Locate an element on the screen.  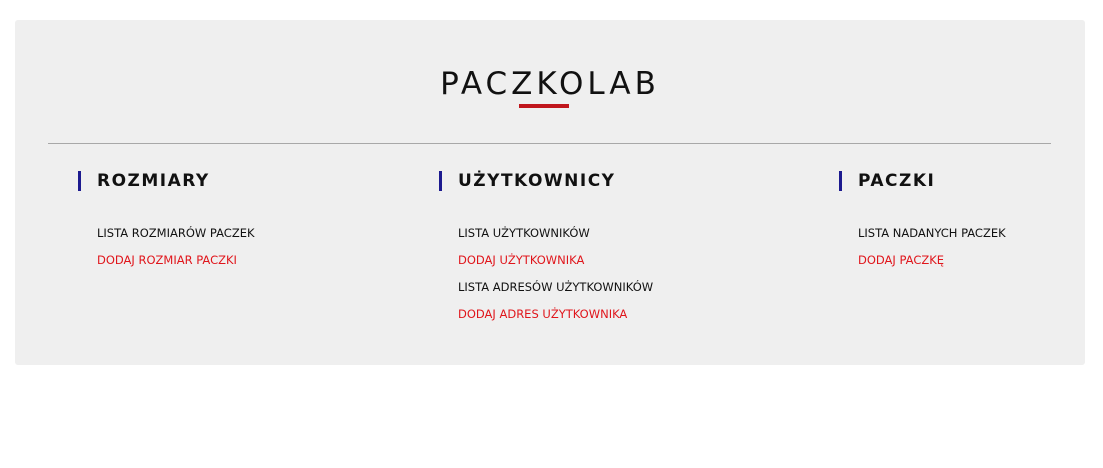
link-lista-adresow-uzytkownikow: LISTA ADRESÓW UŻYTKOWNIKÓW is located at coordinates (555, 293).